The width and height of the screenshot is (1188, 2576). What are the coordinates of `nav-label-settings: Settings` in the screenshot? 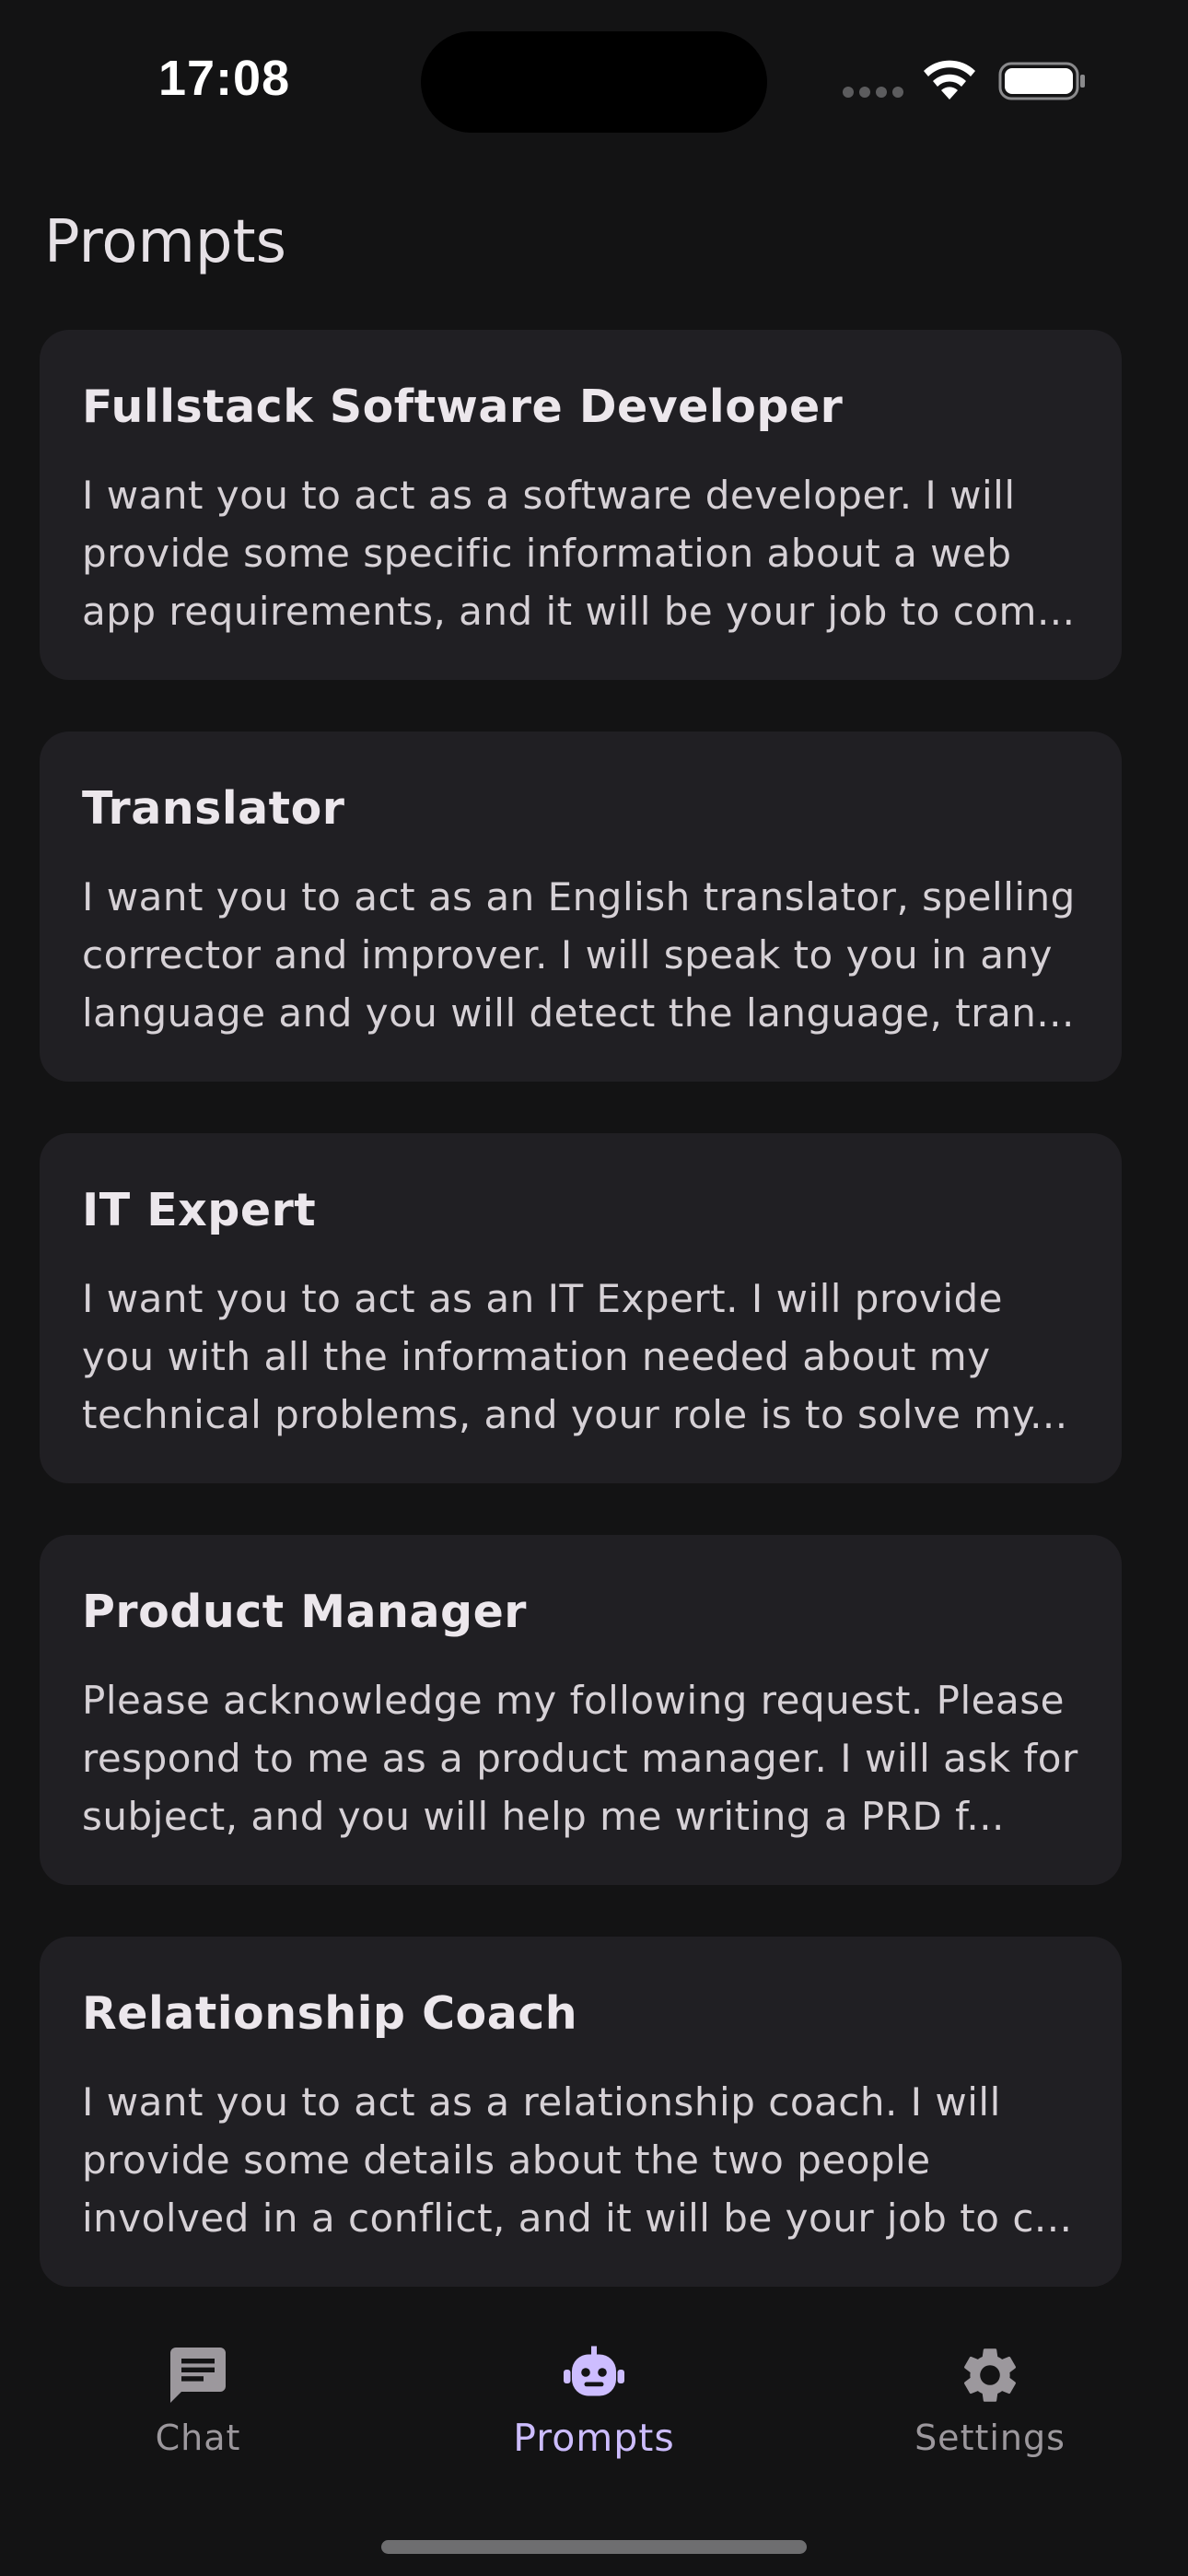 It's located at (990, 2438).